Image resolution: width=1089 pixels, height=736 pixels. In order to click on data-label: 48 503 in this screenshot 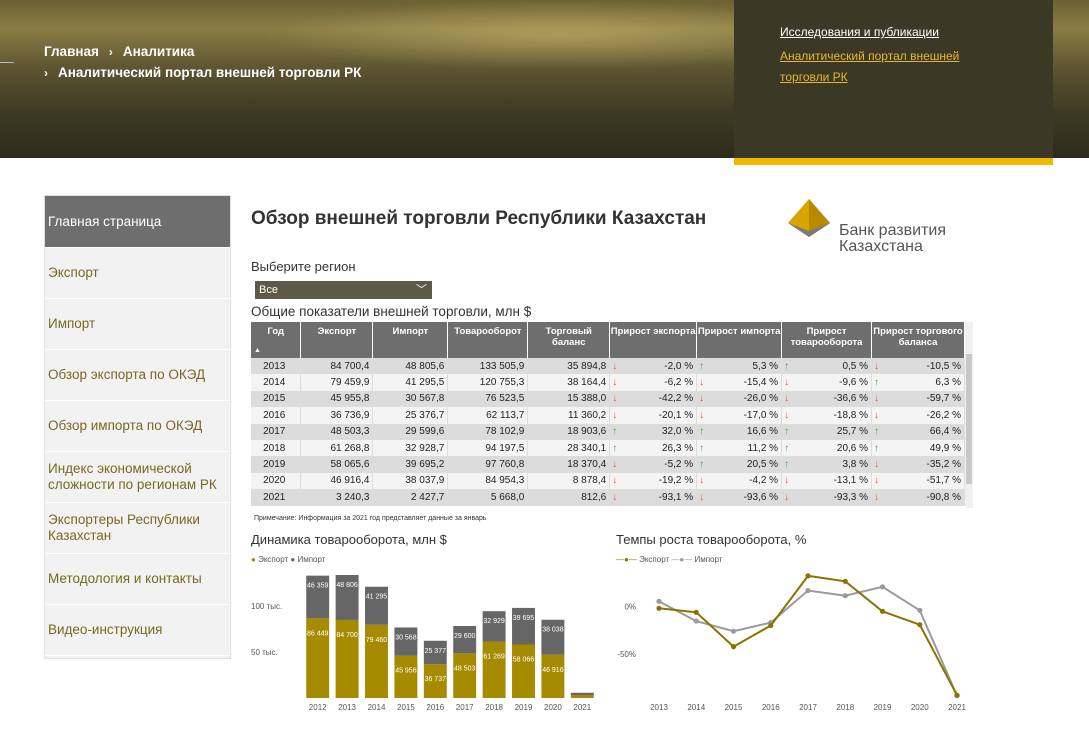, I will do `click(465, 668)`.